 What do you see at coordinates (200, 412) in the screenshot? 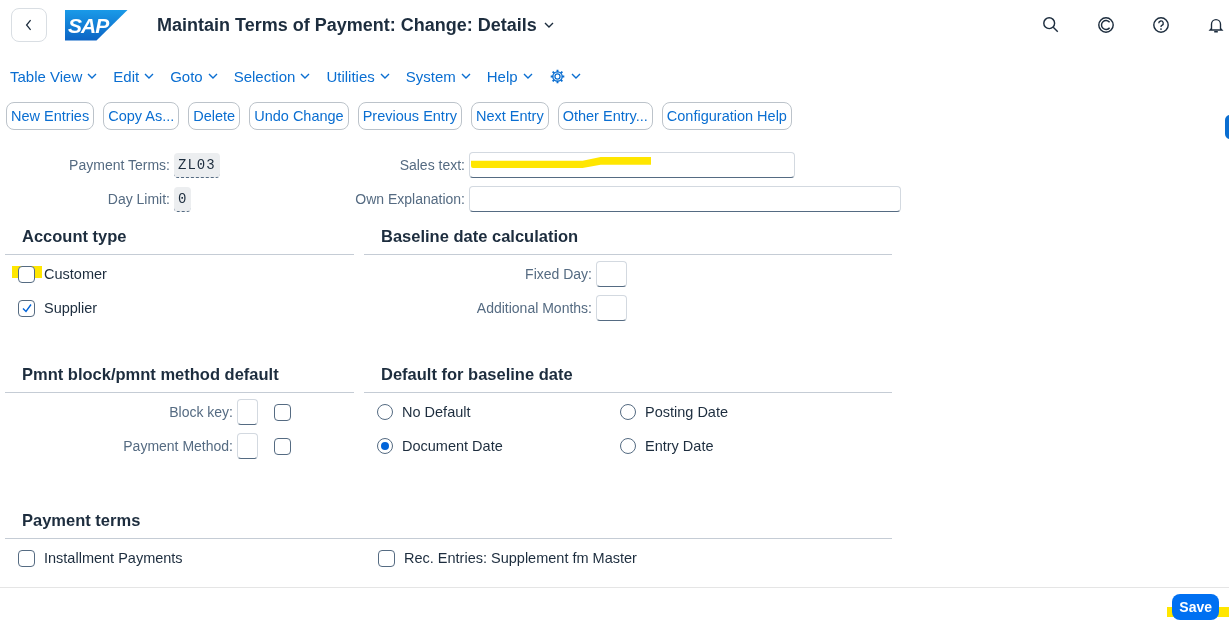
I see `field-label: Block key:` at bounding box center [200, 412].